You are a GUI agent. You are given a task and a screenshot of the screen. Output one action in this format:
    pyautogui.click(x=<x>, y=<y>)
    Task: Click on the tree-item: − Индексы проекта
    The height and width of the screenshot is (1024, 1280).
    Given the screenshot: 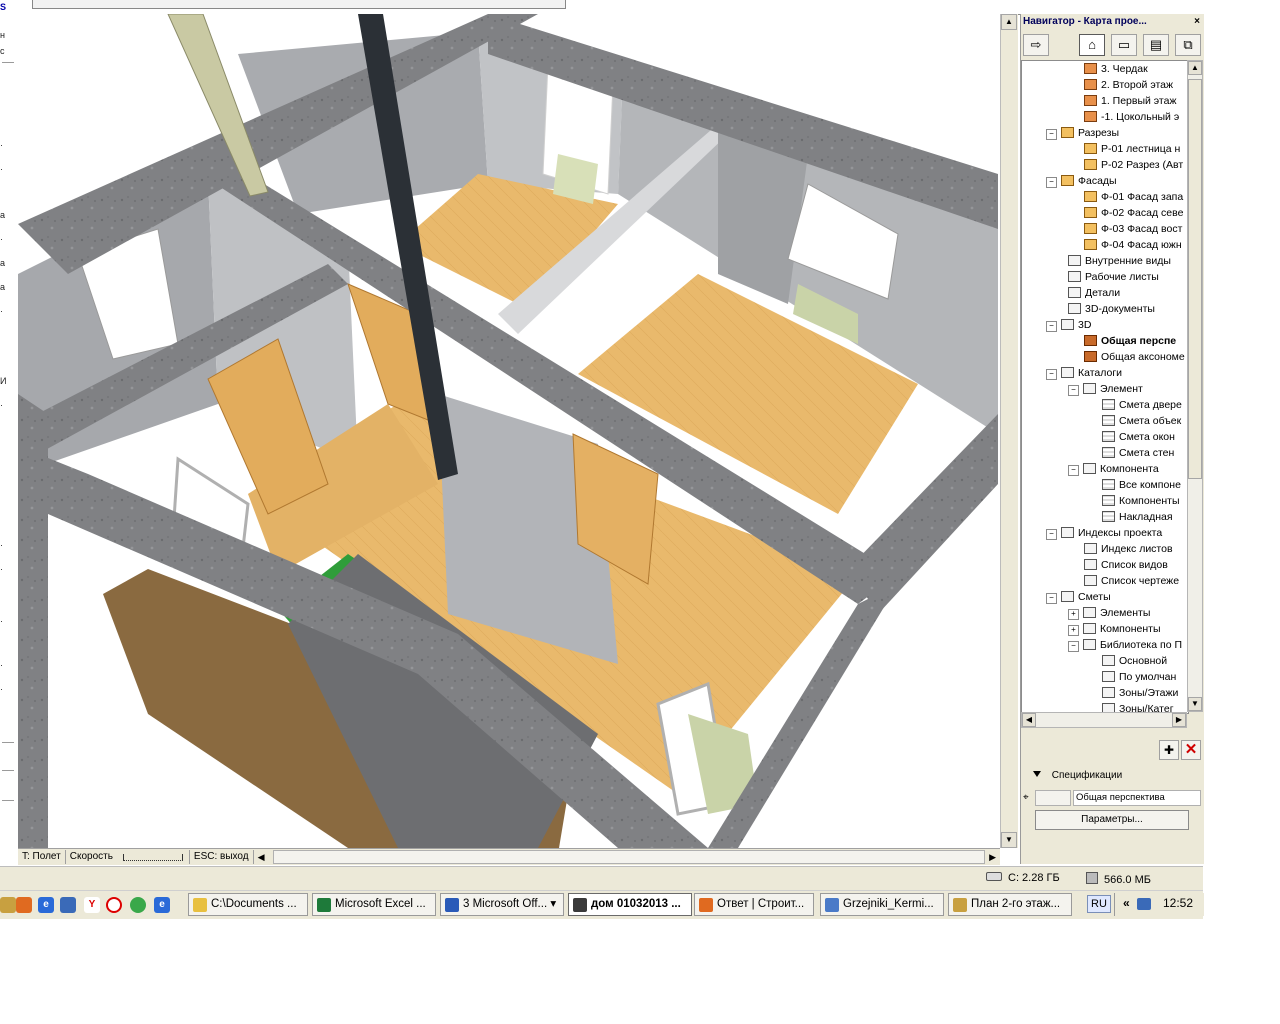 What is the action you would take?
    pyautogui.click(x=1104, y=533)
    